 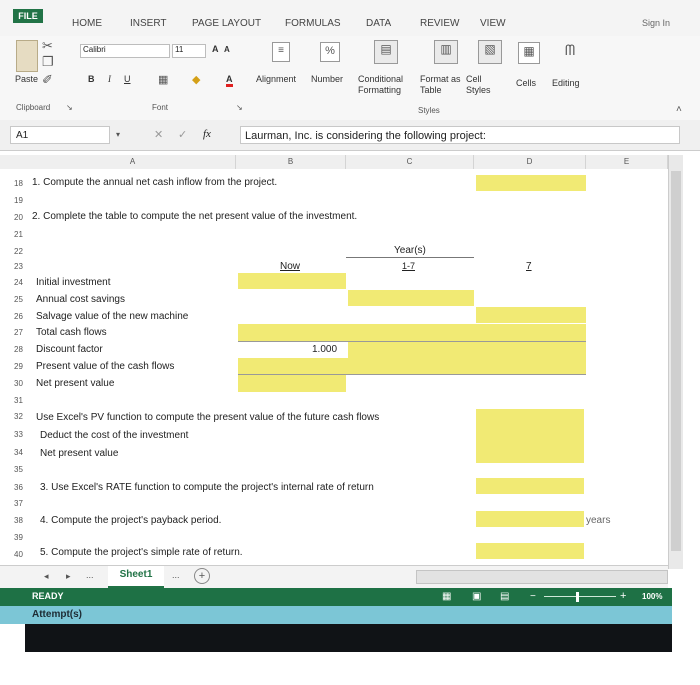 What do you see at coordinates (91, 79) in the screenshot?
I see `bold-button: B` at bounding box center [91, 79].